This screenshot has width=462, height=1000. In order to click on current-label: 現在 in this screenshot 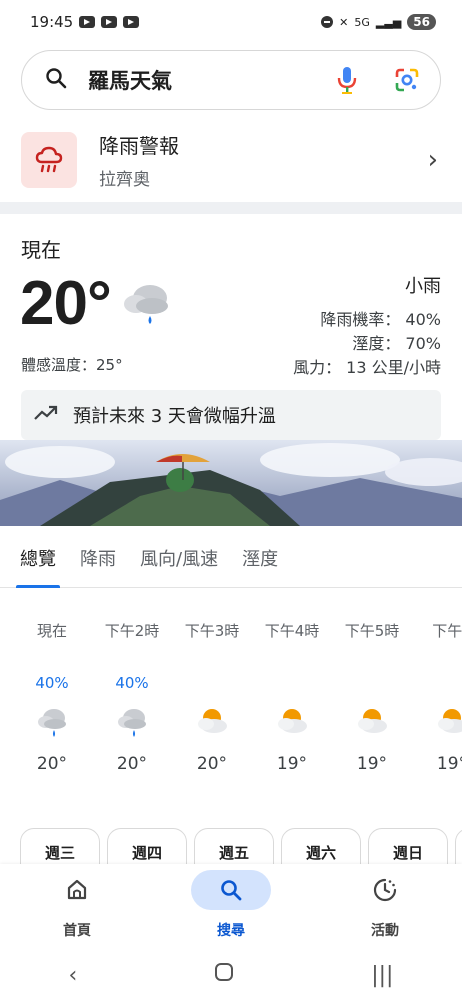, I will do `click(41, 250)`.